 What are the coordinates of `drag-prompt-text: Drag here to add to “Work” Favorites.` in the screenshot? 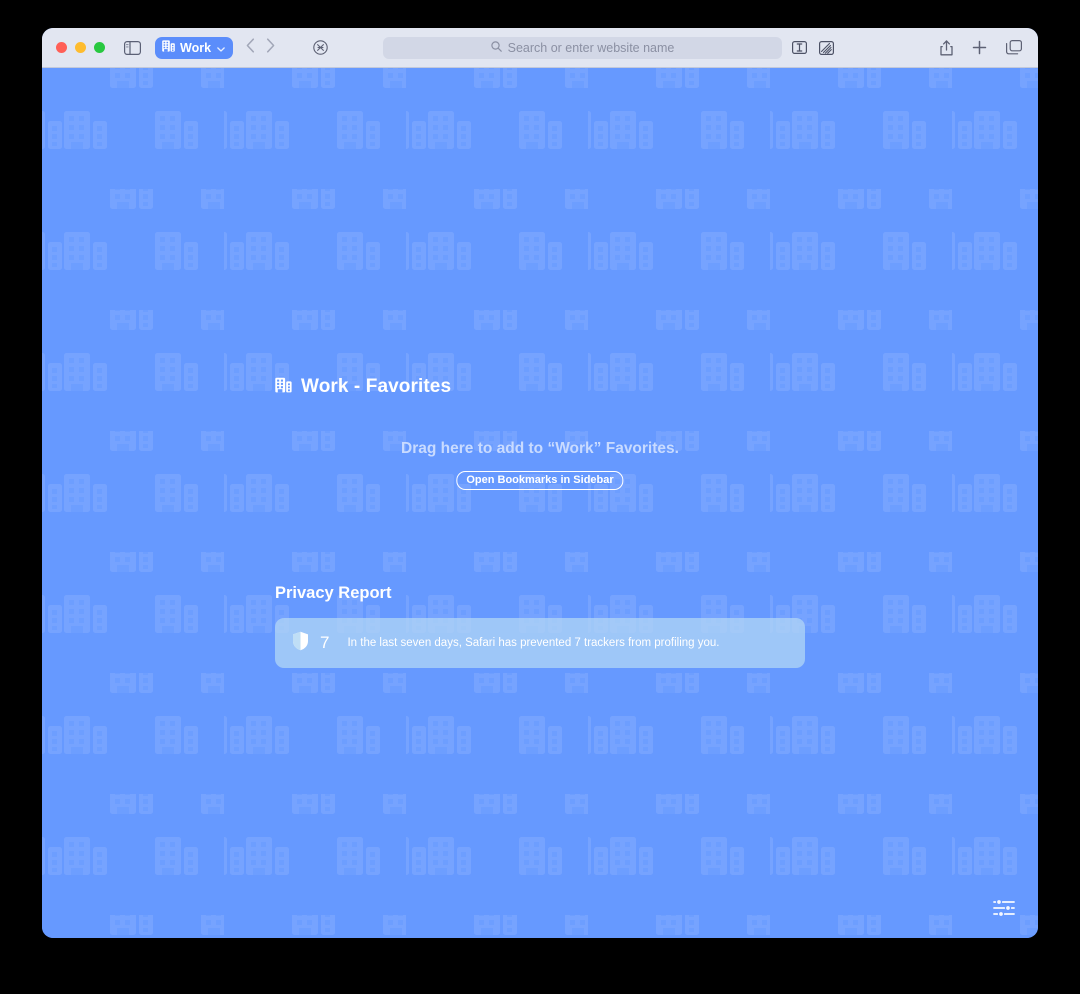 It's located at (540, 448).